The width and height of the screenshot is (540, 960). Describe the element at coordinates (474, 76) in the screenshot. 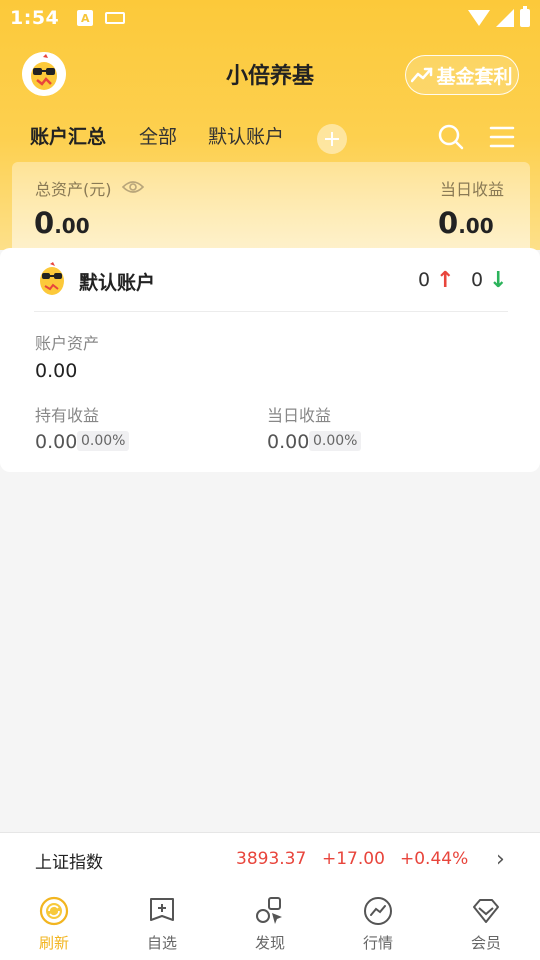

I see `fund-arbitrage-label: 基金套利` at that location.